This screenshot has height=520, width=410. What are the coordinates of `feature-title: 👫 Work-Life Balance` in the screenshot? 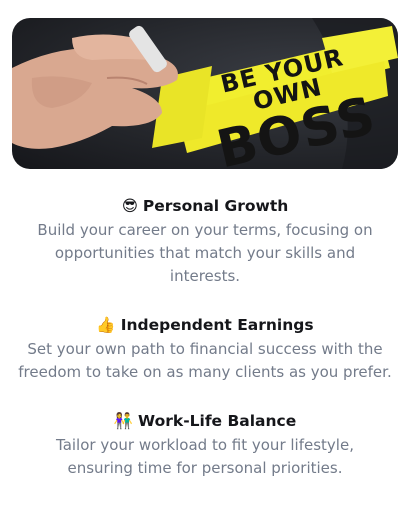 It's located at (205, 421).